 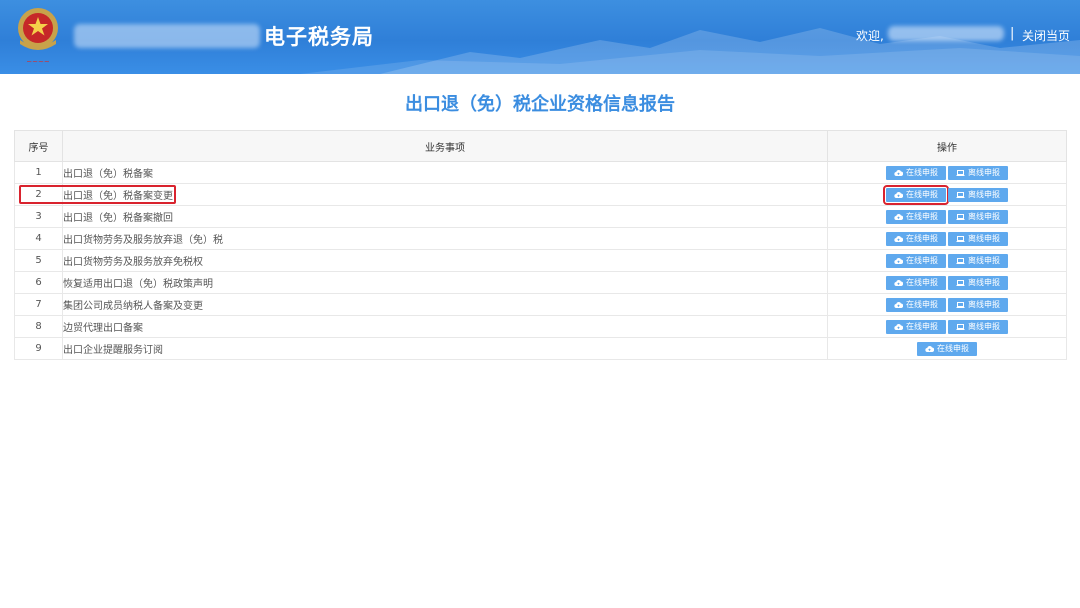 I want to click on table-row: 1 出口退（免）税备案 在线申报 离线申报, so click(x=540, y=172).